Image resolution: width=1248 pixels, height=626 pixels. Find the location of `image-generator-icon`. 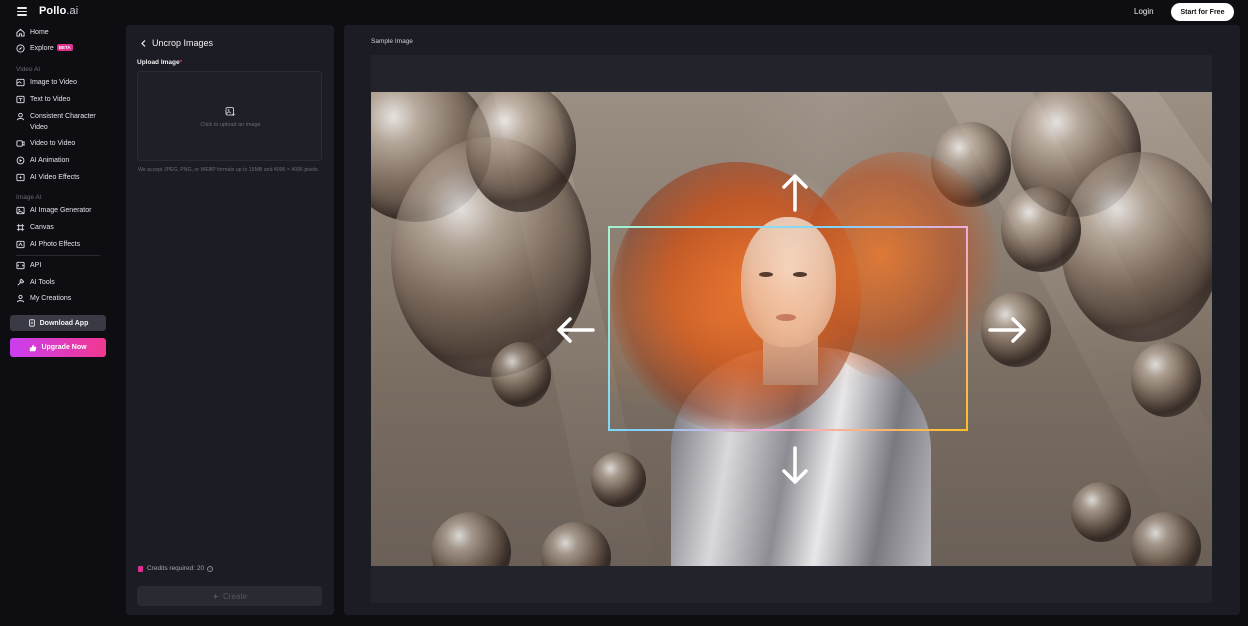

image-generator-icon is located at coordinates (20, 210).